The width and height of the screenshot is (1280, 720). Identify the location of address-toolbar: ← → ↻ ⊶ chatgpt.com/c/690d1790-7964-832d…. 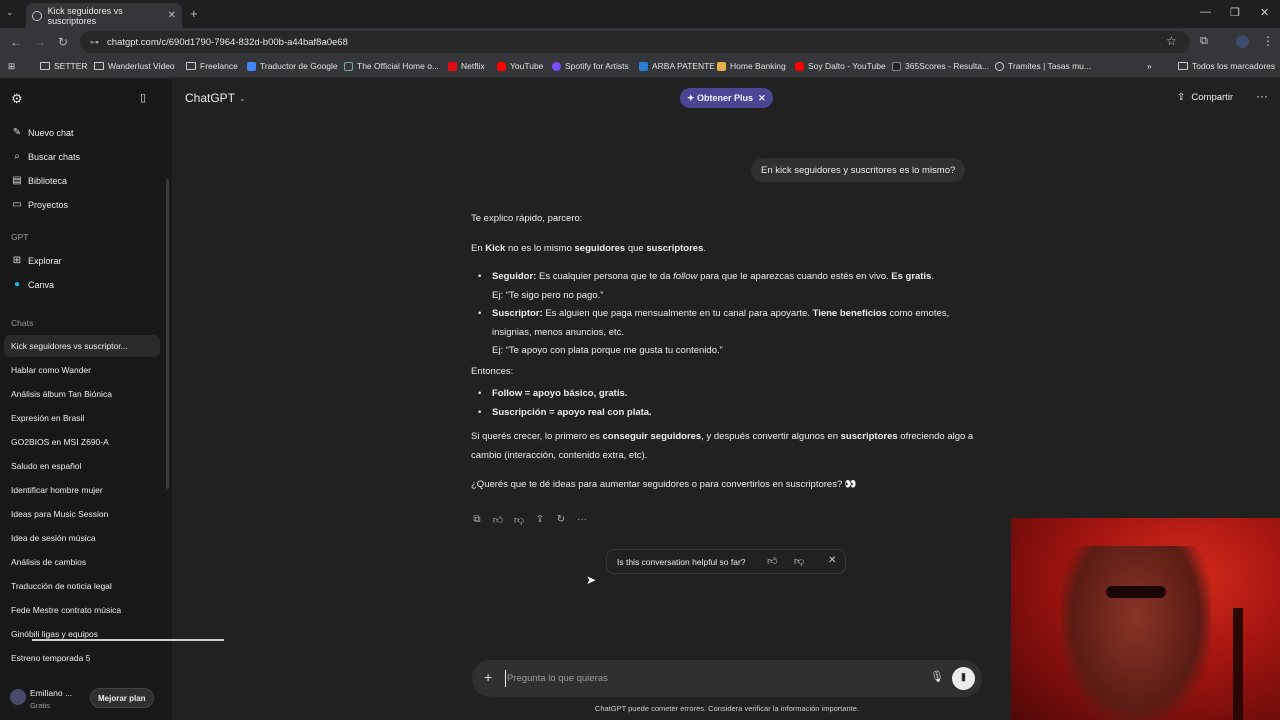
(640, 42).